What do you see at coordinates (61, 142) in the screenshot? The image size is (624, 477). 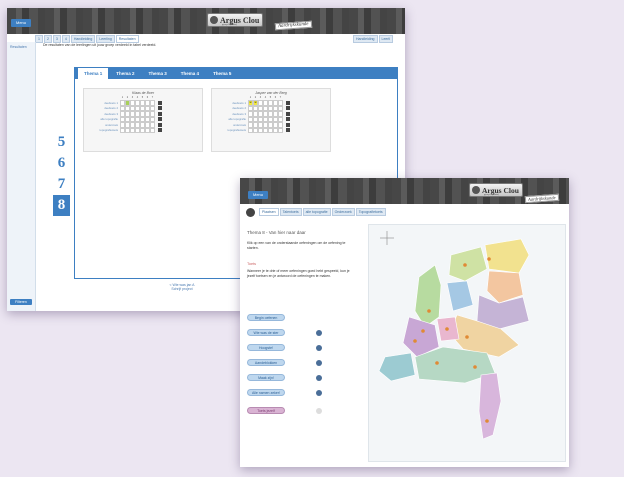 I see `grade-5: 5` at bounding box center [61, 142].